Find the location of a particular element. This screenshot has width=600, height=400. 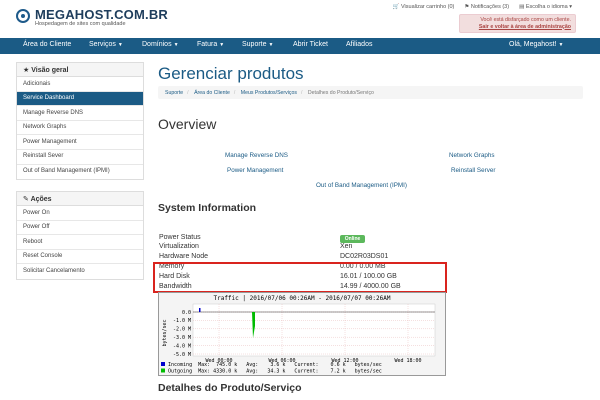

virtualization-label: Virtualization is located at coordinates (179, 246).